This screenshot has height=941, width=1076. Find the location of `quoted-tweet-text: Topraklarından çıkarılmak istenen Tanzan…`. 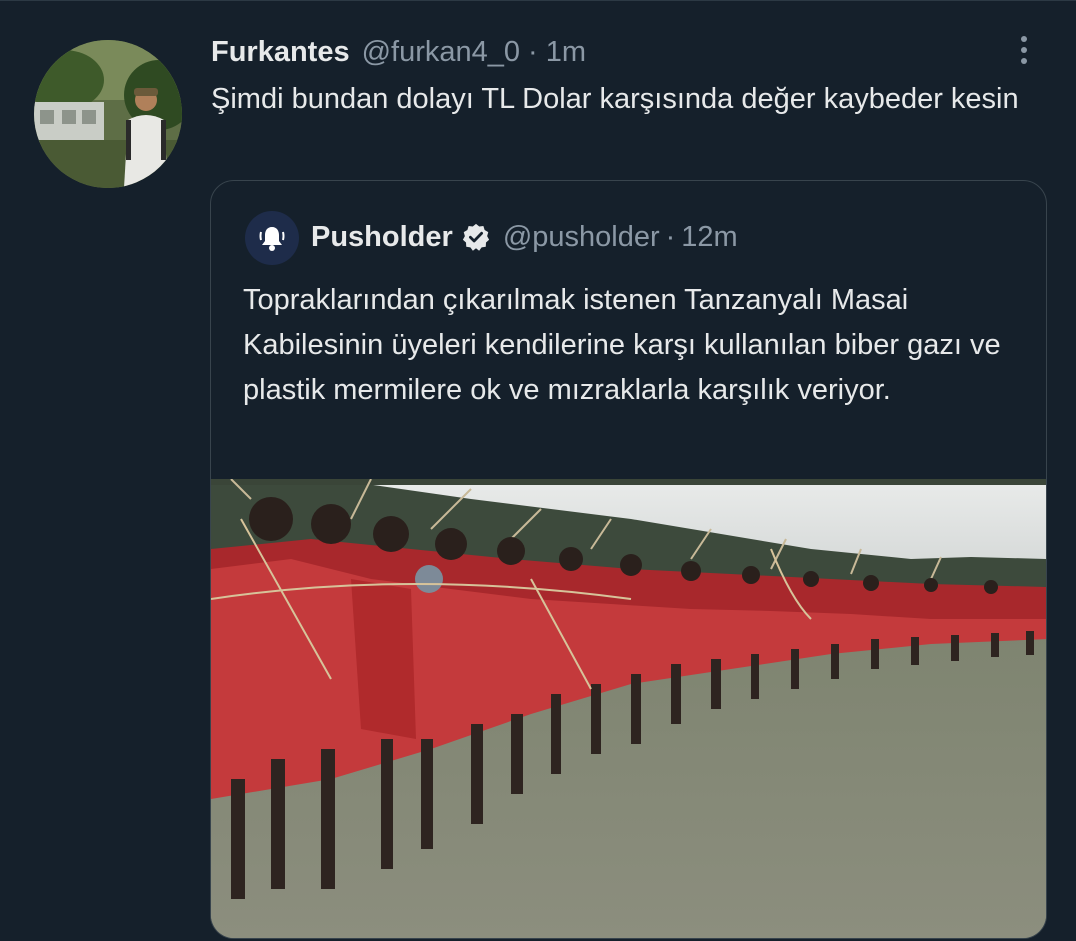

quoted-tweet-text: Topraklarından çıkarılmak istenen Tanzan… is located at coordinates (622, 345).